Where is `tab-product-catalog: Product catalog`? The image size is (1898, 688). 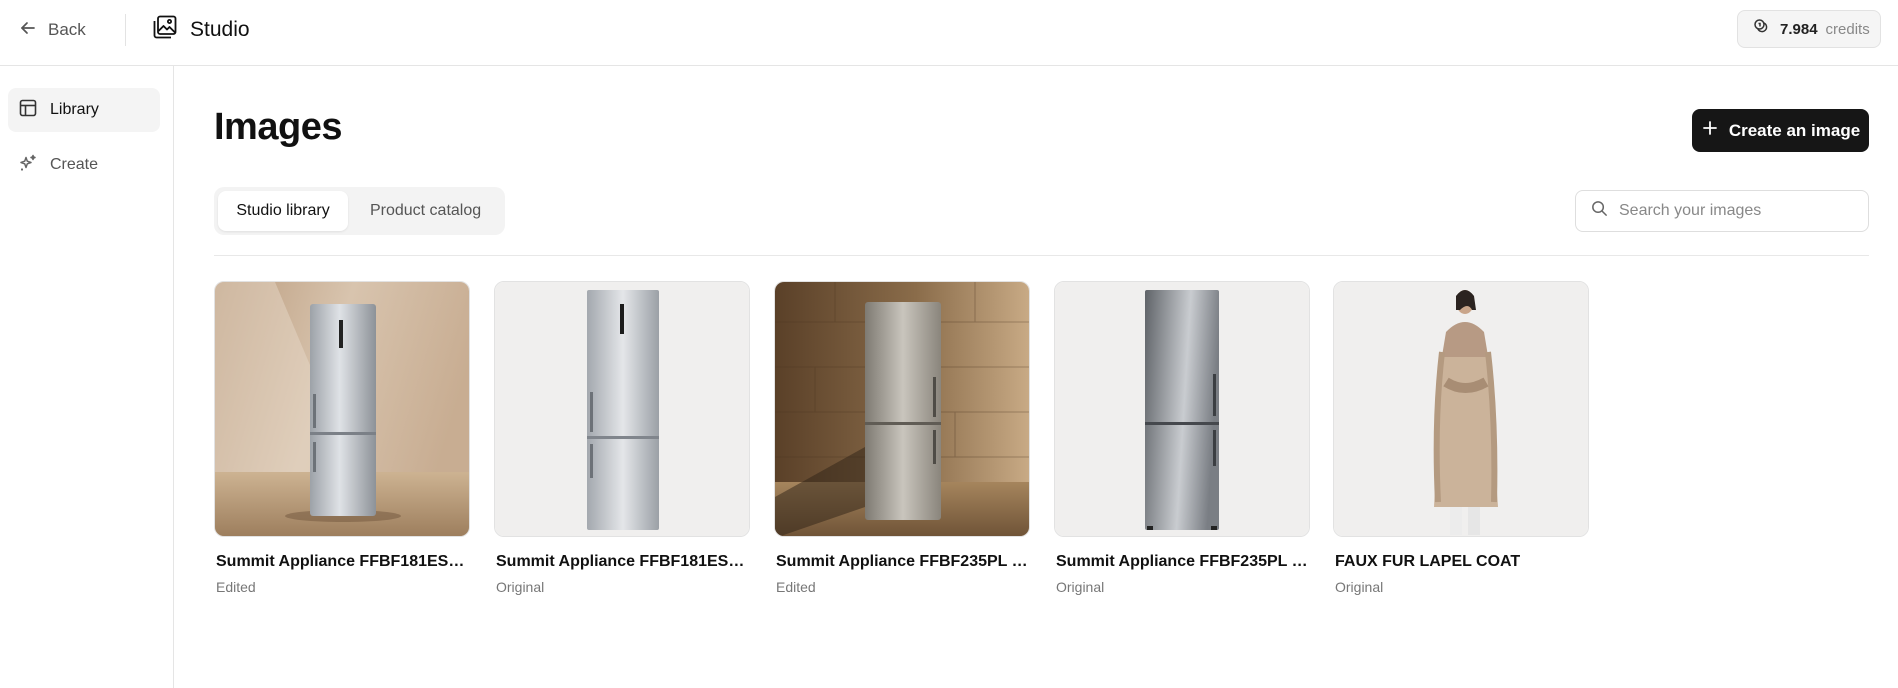 tab-product-catalog: Product catalog is located at coordinates (425, 211).